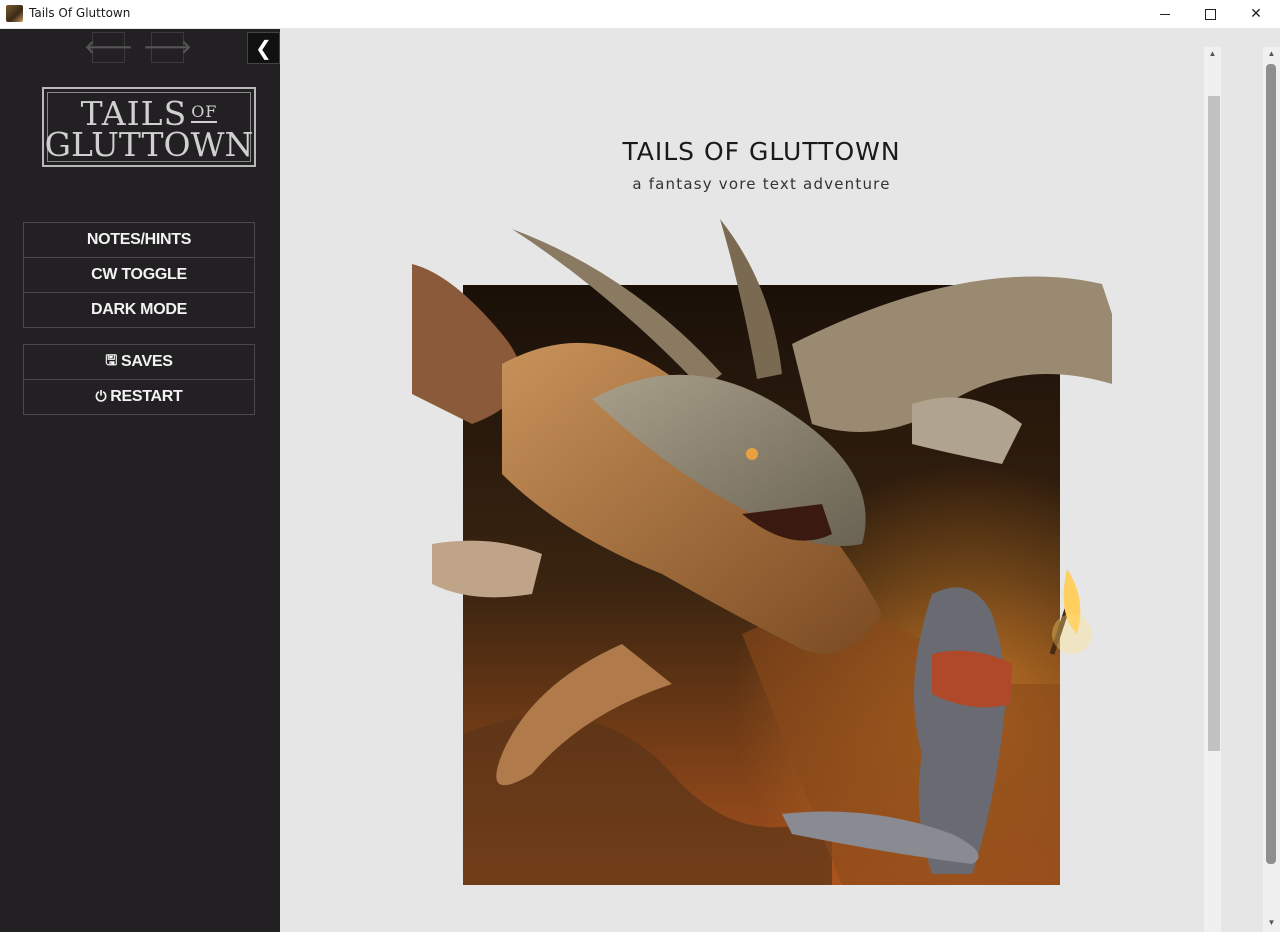 This screenshot has width=1280, height=932. What do you see at coordinates (1214, 423) in the screenshot?
I see `content-scrollbar-thumb` at bounding box center [1214, 423].